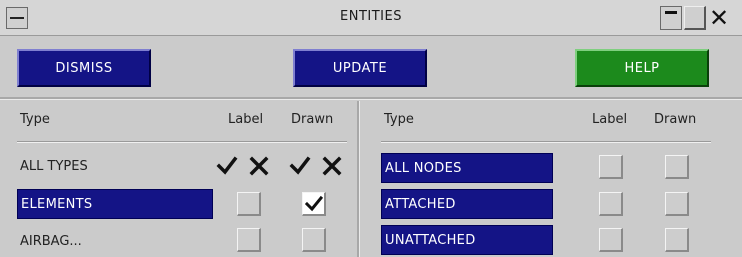  I want to click on type-row-label: UNATTACHED, so click(430, 240).